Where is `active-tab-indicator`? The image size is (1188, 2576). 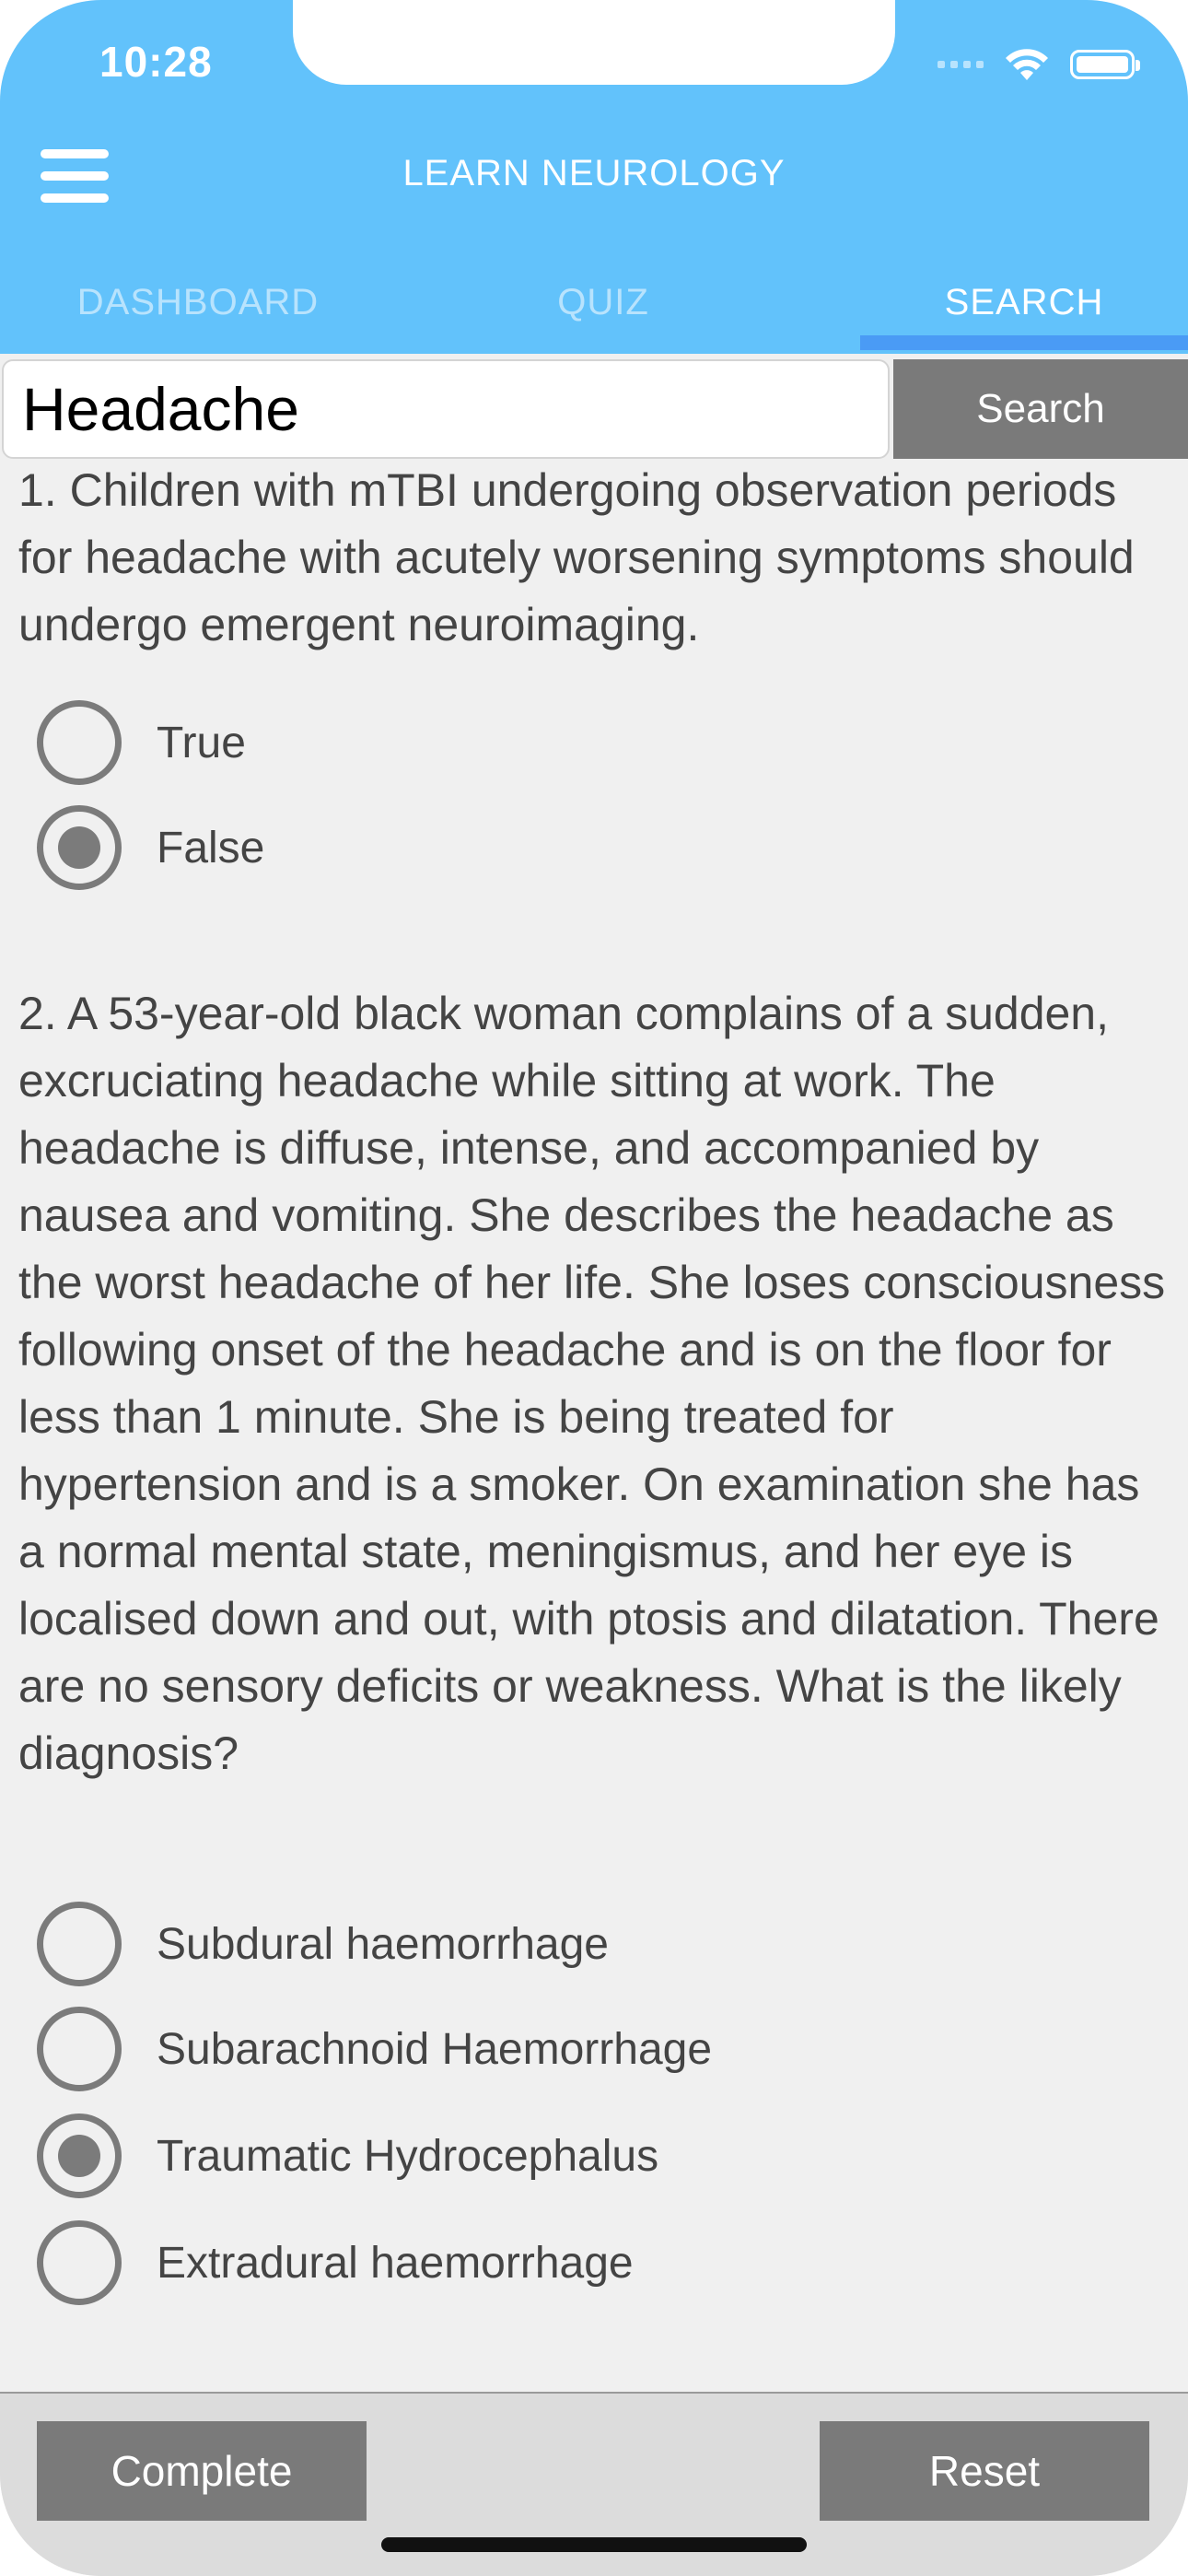 active-tab-indicator is located at coordinates (1024, 342).